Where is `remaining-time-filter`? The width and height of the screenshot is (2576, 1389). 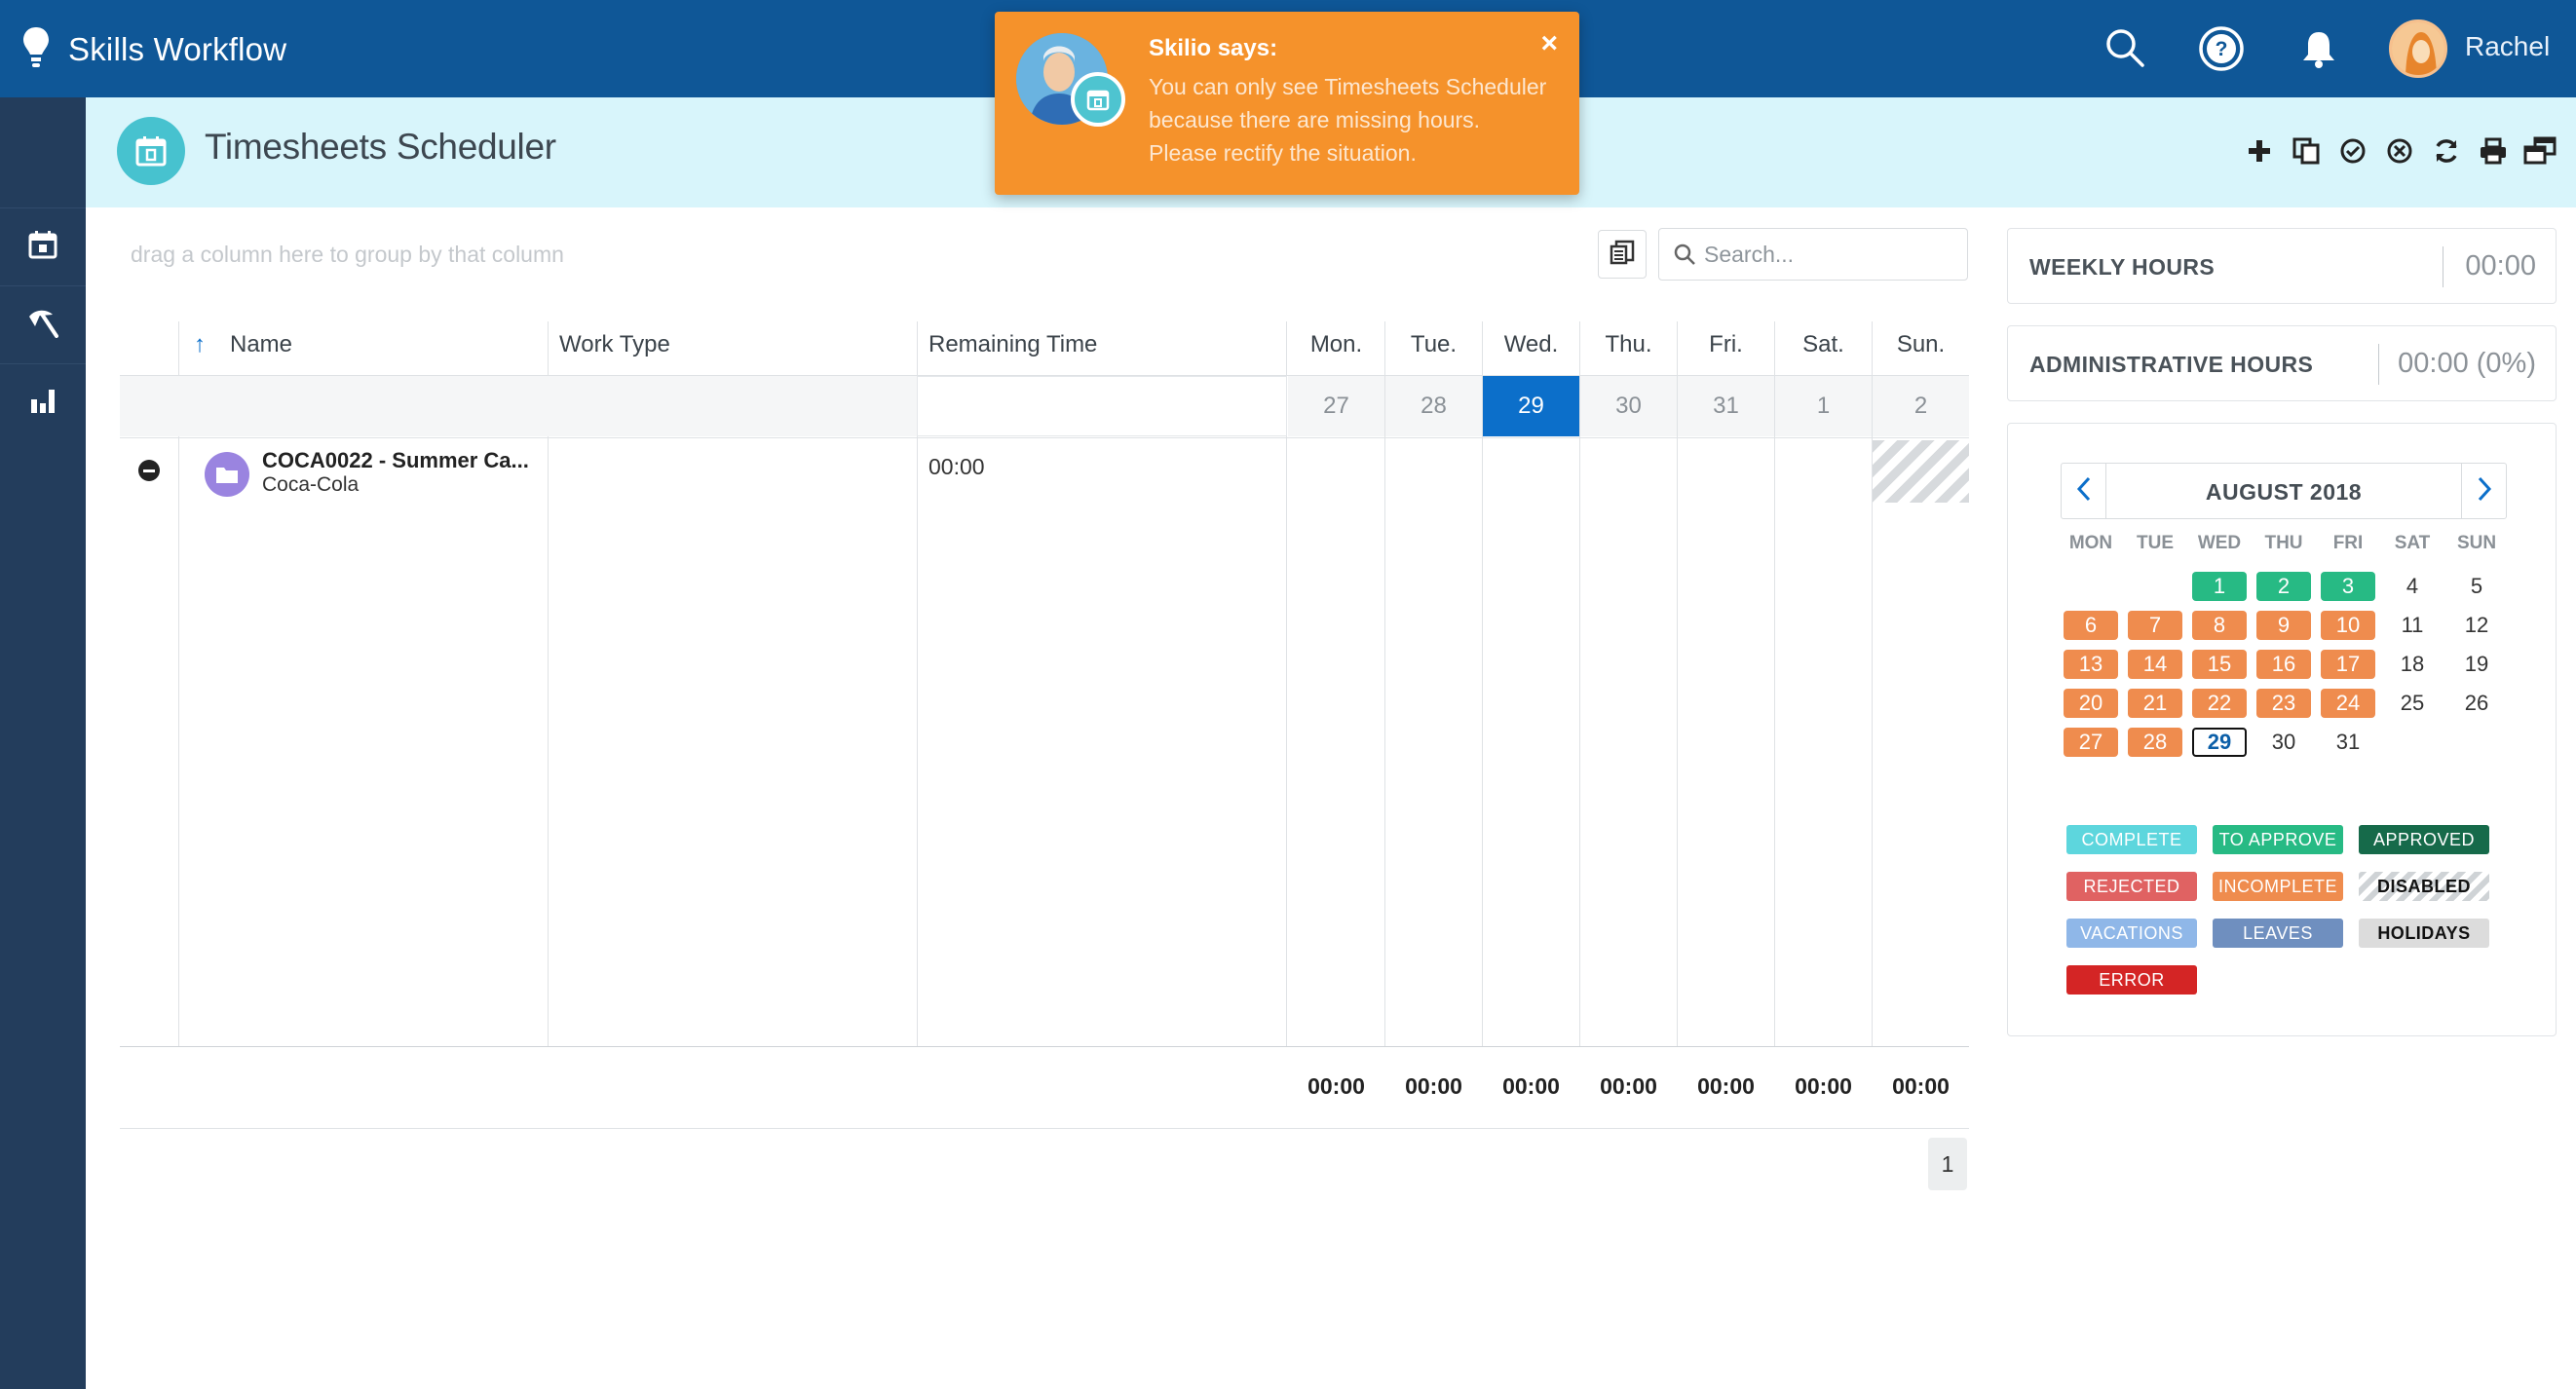 remaining-time-filter is located at coordinates (1102, 406).